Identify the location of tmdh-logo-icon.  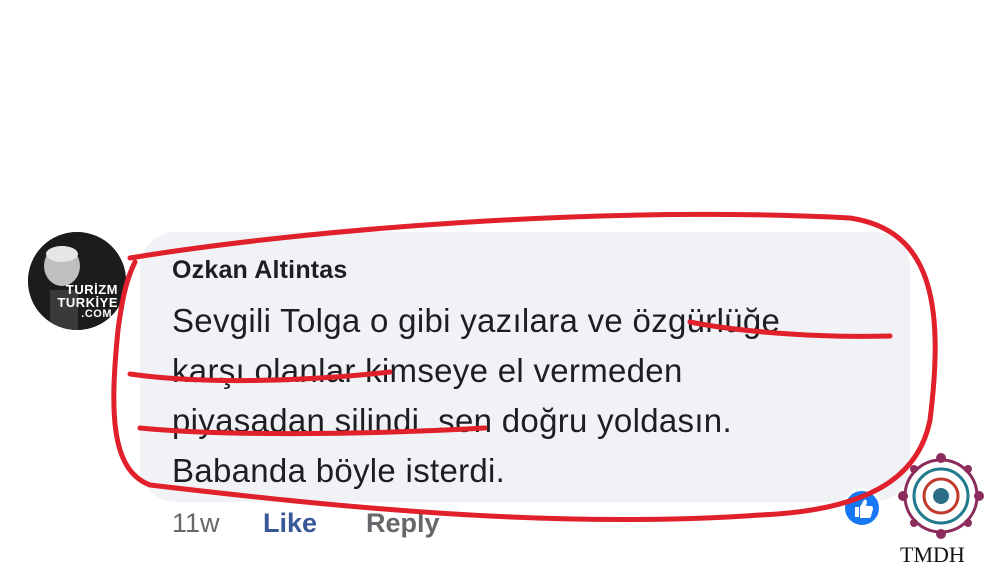
(941, 496).